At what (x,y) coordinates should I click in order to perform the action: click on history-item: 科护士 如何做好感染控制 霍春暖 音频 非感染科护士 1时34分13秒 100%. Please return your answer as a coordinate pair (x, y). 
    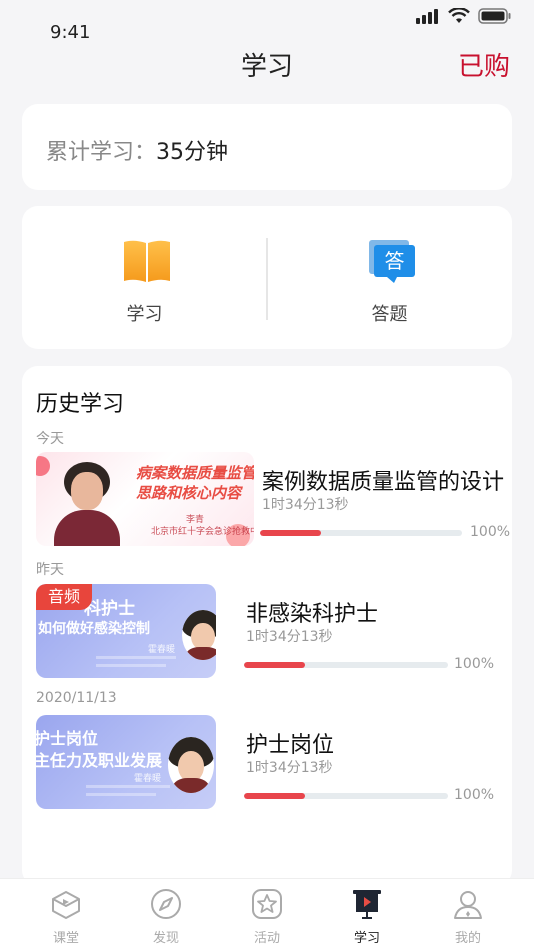
    Looking at the image, I should click on (274, 632).